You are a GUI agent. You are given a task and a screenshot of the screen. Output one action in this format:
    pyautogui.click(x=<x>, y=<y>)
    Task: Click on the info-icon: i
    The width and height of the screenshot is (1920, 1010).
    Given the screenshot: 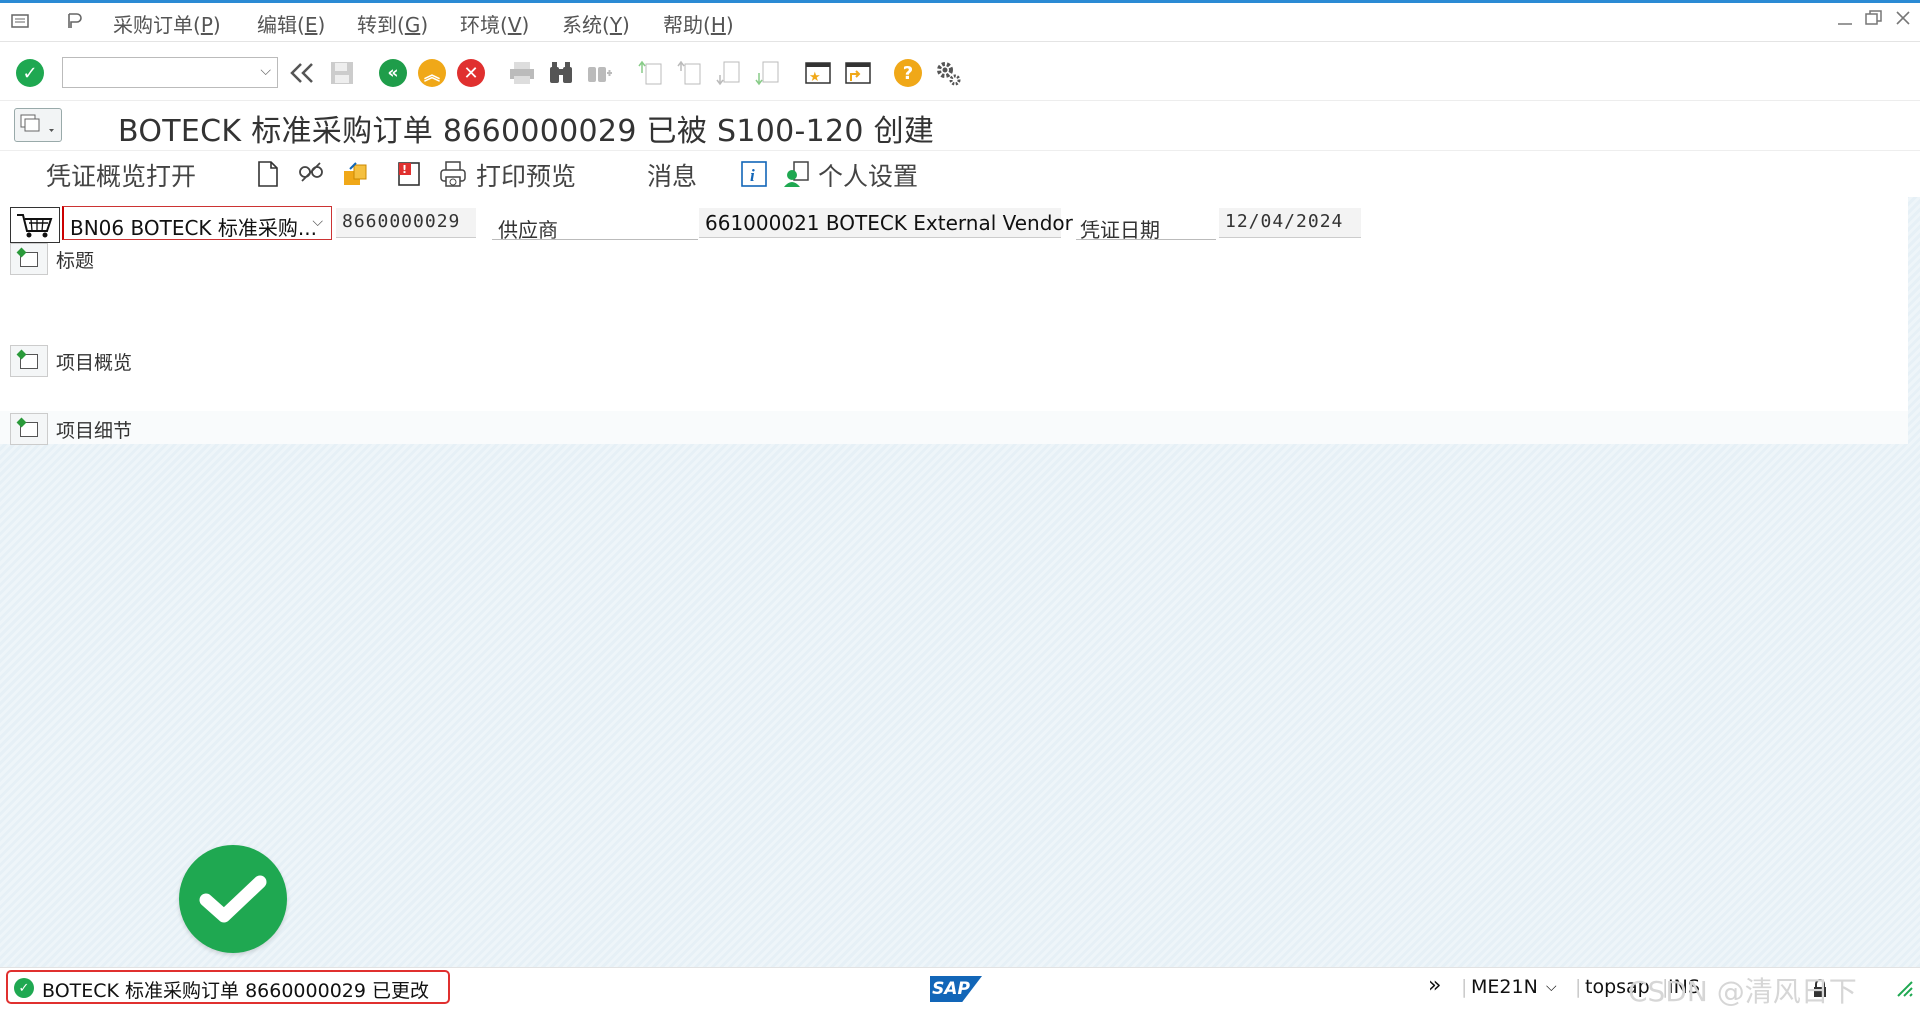 What is the action you would take?
    pyautogui.click(x=754, y=174)
    